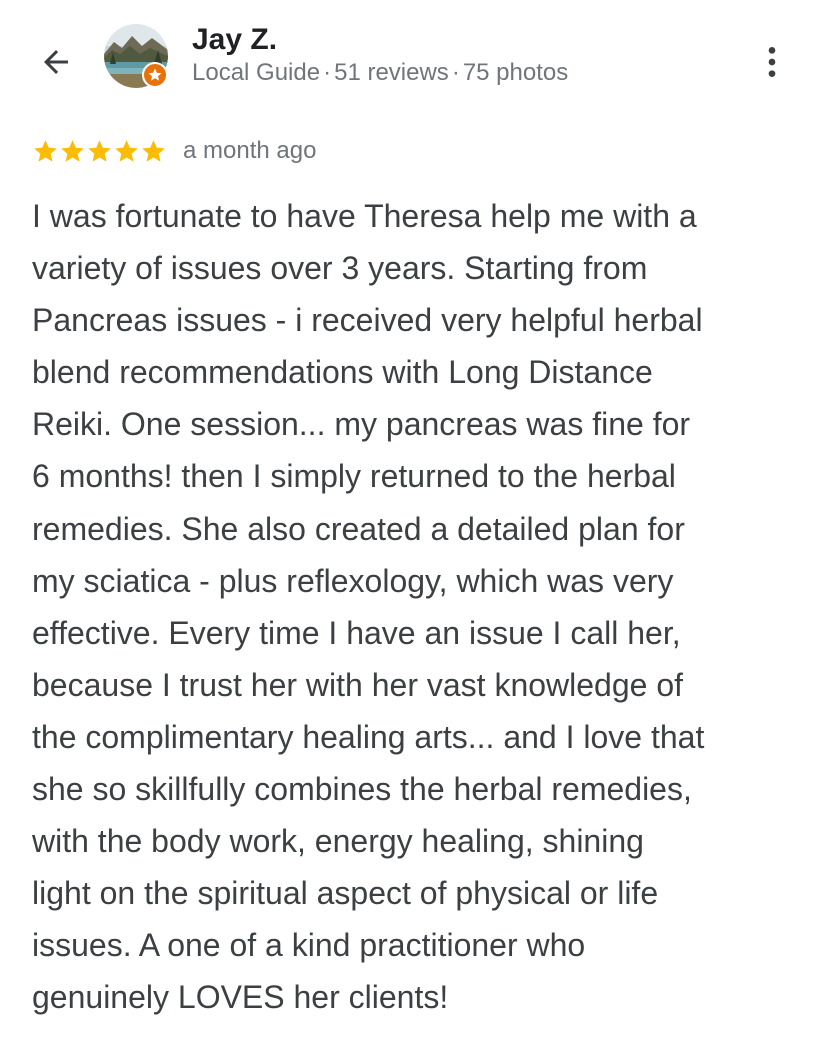 This screenshot has height=1049, width=828. I want to click on more-options-button, so click(772, 62).